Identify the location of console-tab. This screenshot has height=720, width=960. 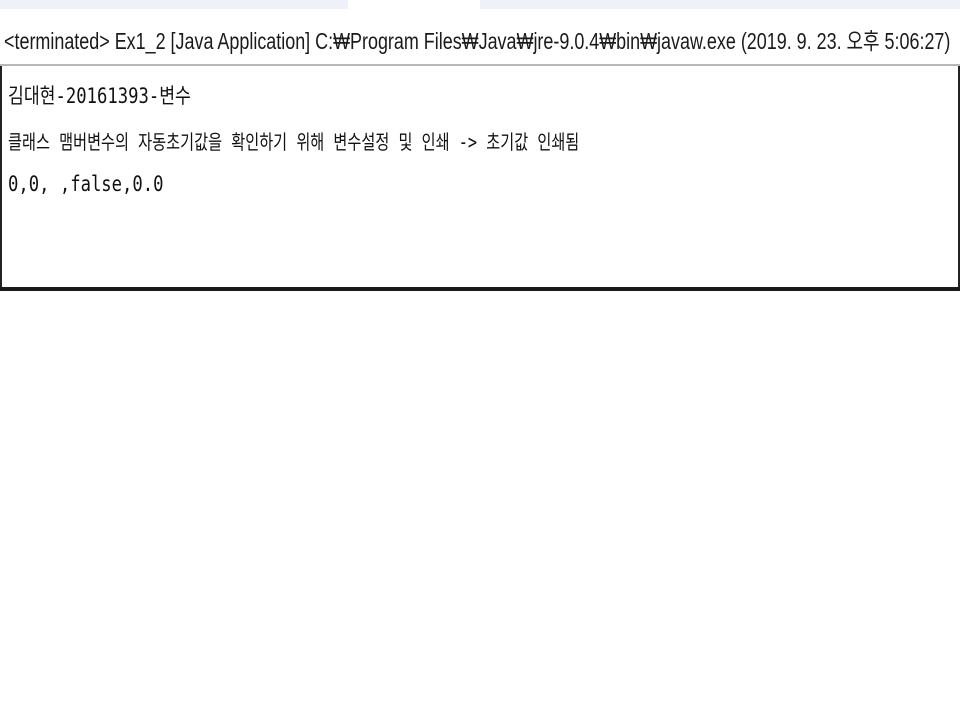
(414, 4).